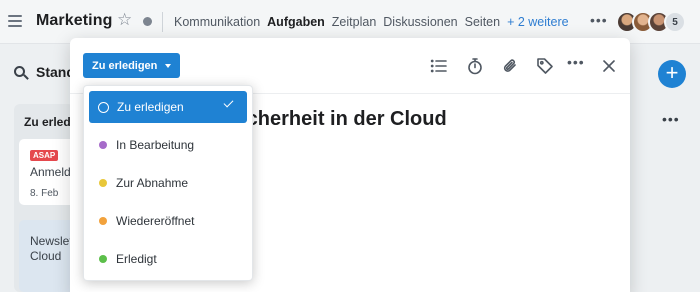 The height and width of the screenshot is (292, 700). Describe the element at coordinates (19, 71) in the screenshot. I see `search-icon` at that location.